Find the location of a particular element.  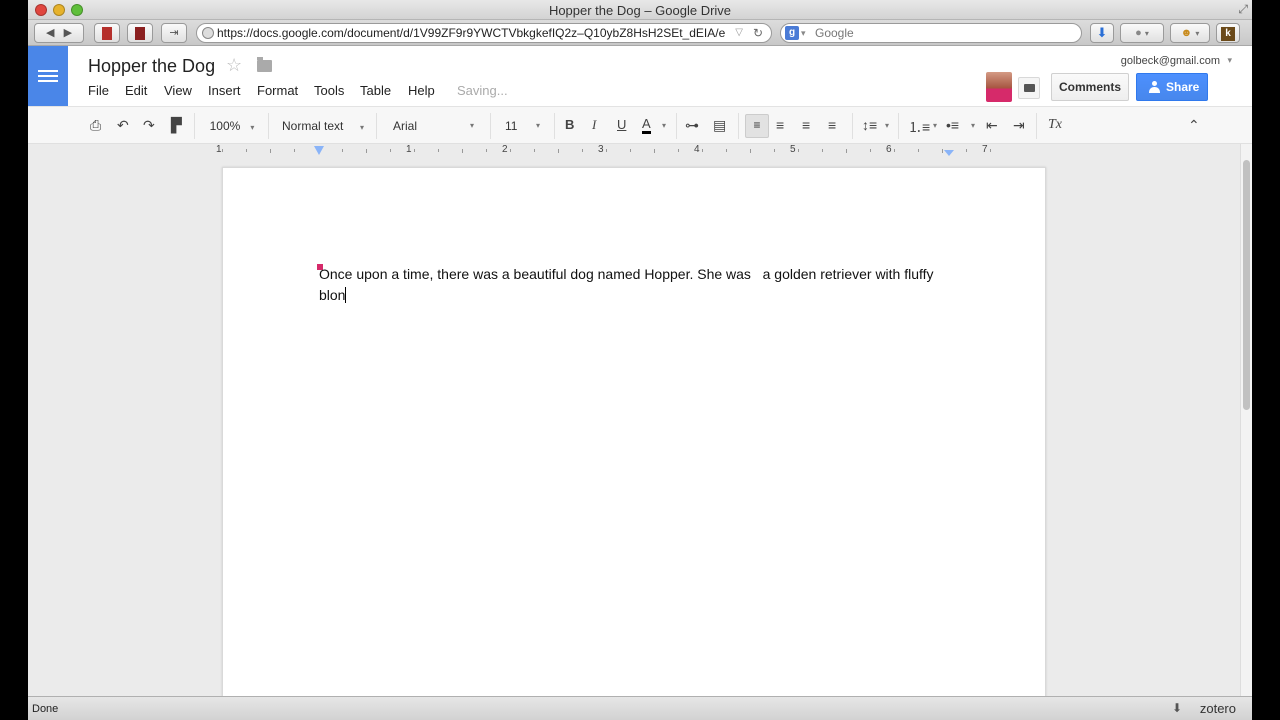

insert-comment-icon: ▤ is located at coordinates (719, 125).